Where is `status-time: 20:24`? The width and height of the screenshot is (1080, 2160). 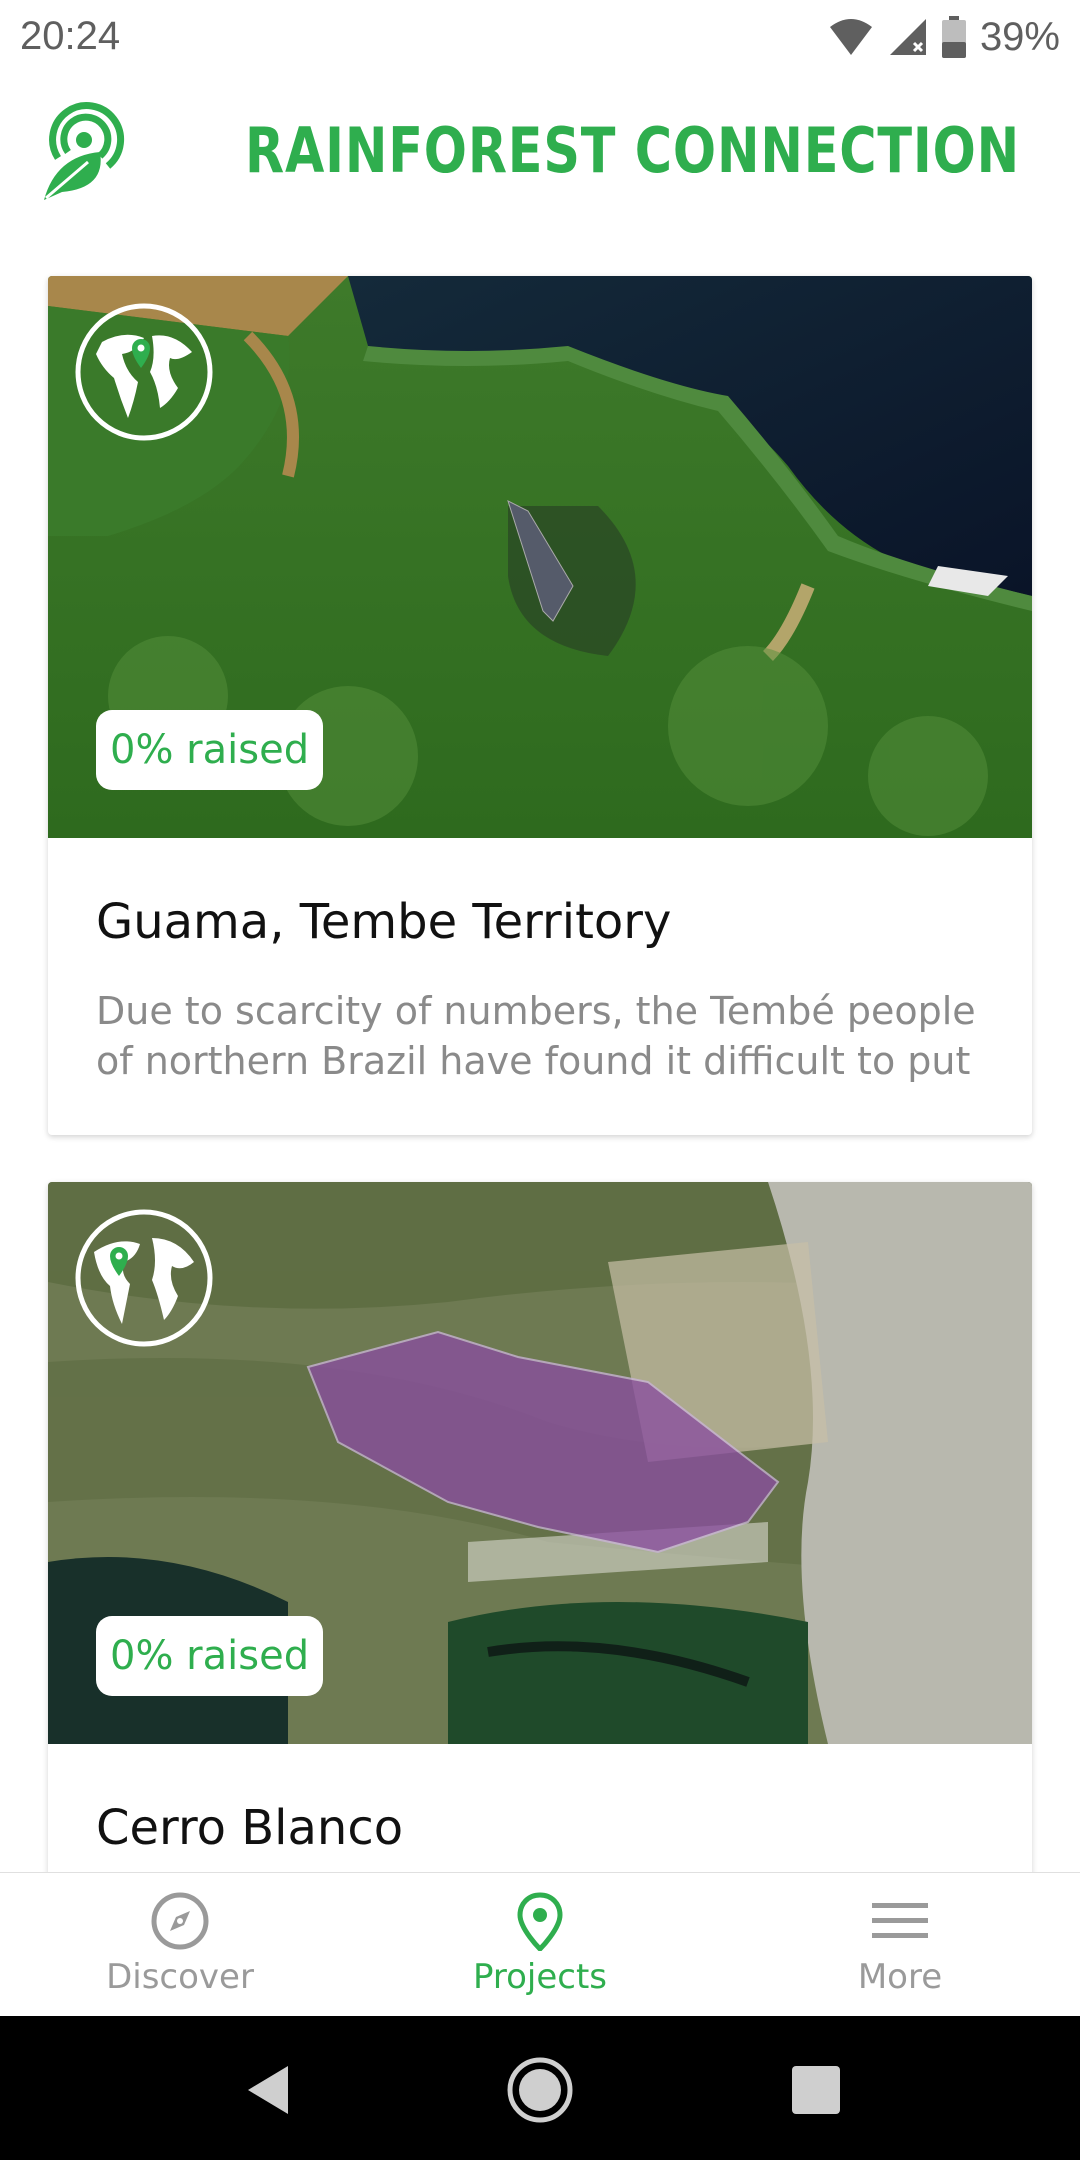 status-time: 20:24 is located at coordinates (70, 36).